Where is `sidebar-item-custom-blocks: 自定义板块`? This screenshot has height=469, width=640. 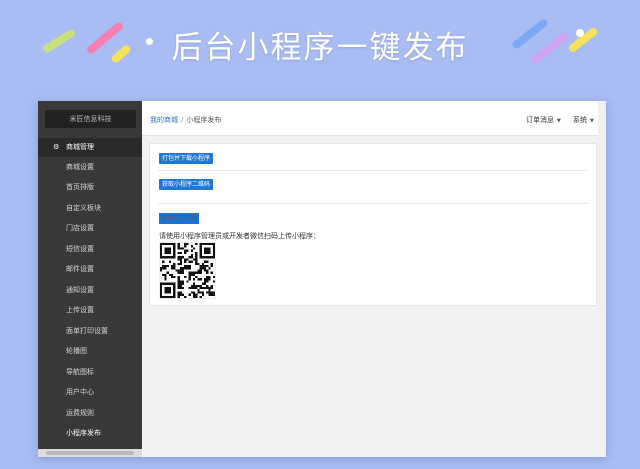 sidebar-item-custom-blocks: 自定义板块 is located at coordinates (104, 208).